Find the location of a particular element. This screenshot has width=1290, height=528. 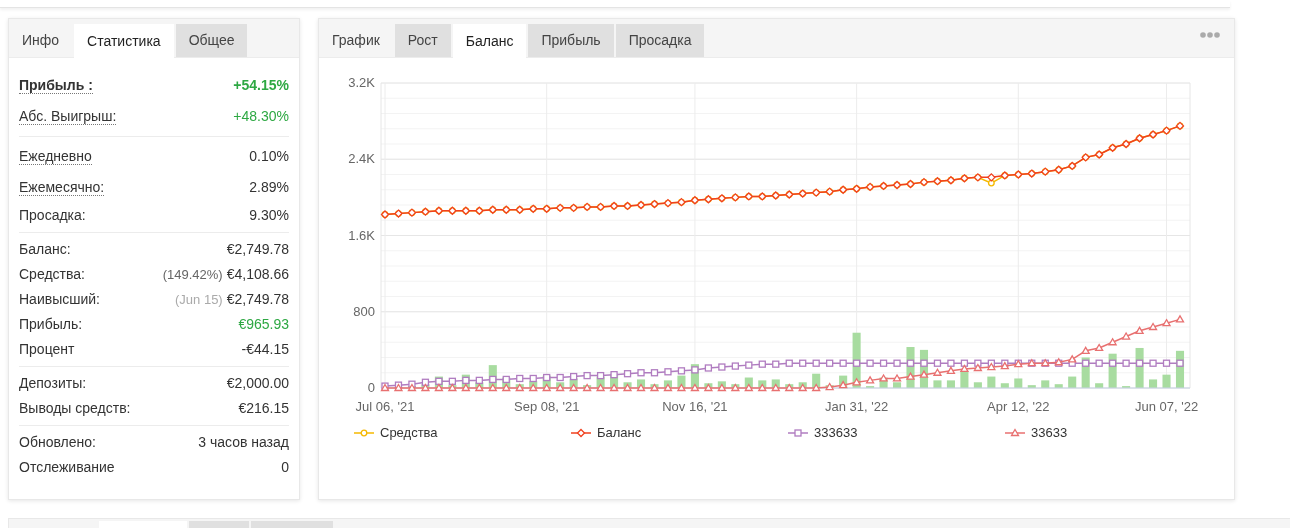

stat-value: 9.30% is located at coordinates (269, 215).